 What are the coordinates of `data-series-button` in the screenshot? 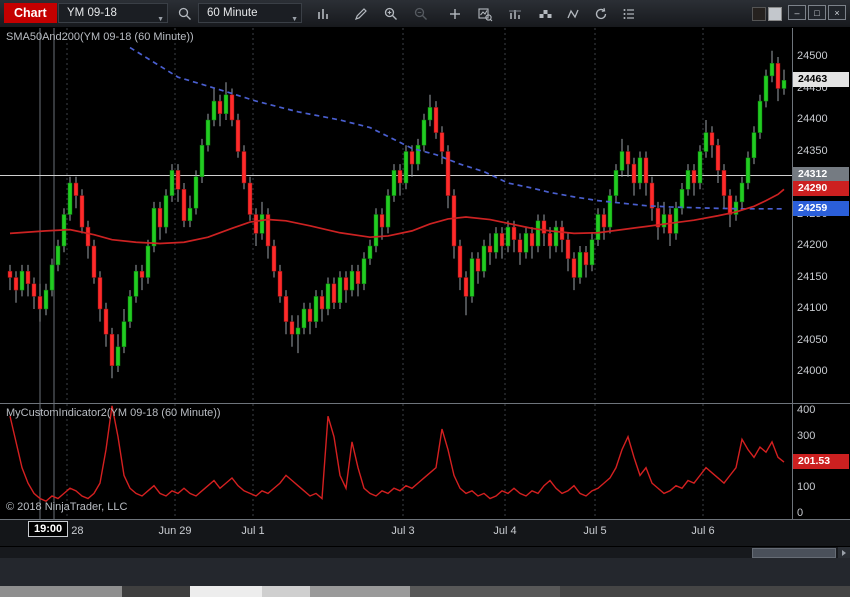 It's located at (515, 13).